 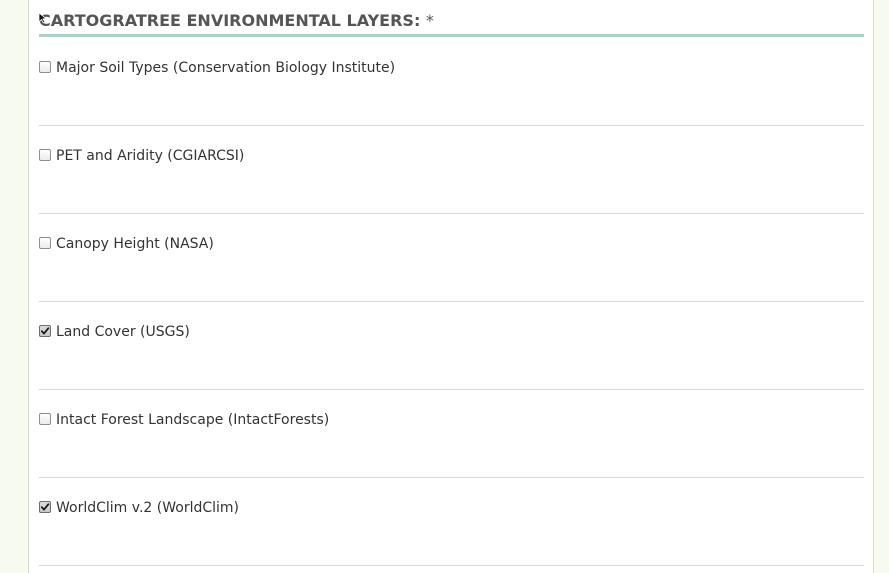 What do you see at coordinates (451, 522) in the screenshot?
I see `layer-option-worldclim: WorldClim v.2 (WorldClim)` at bounding box center [451, 522].